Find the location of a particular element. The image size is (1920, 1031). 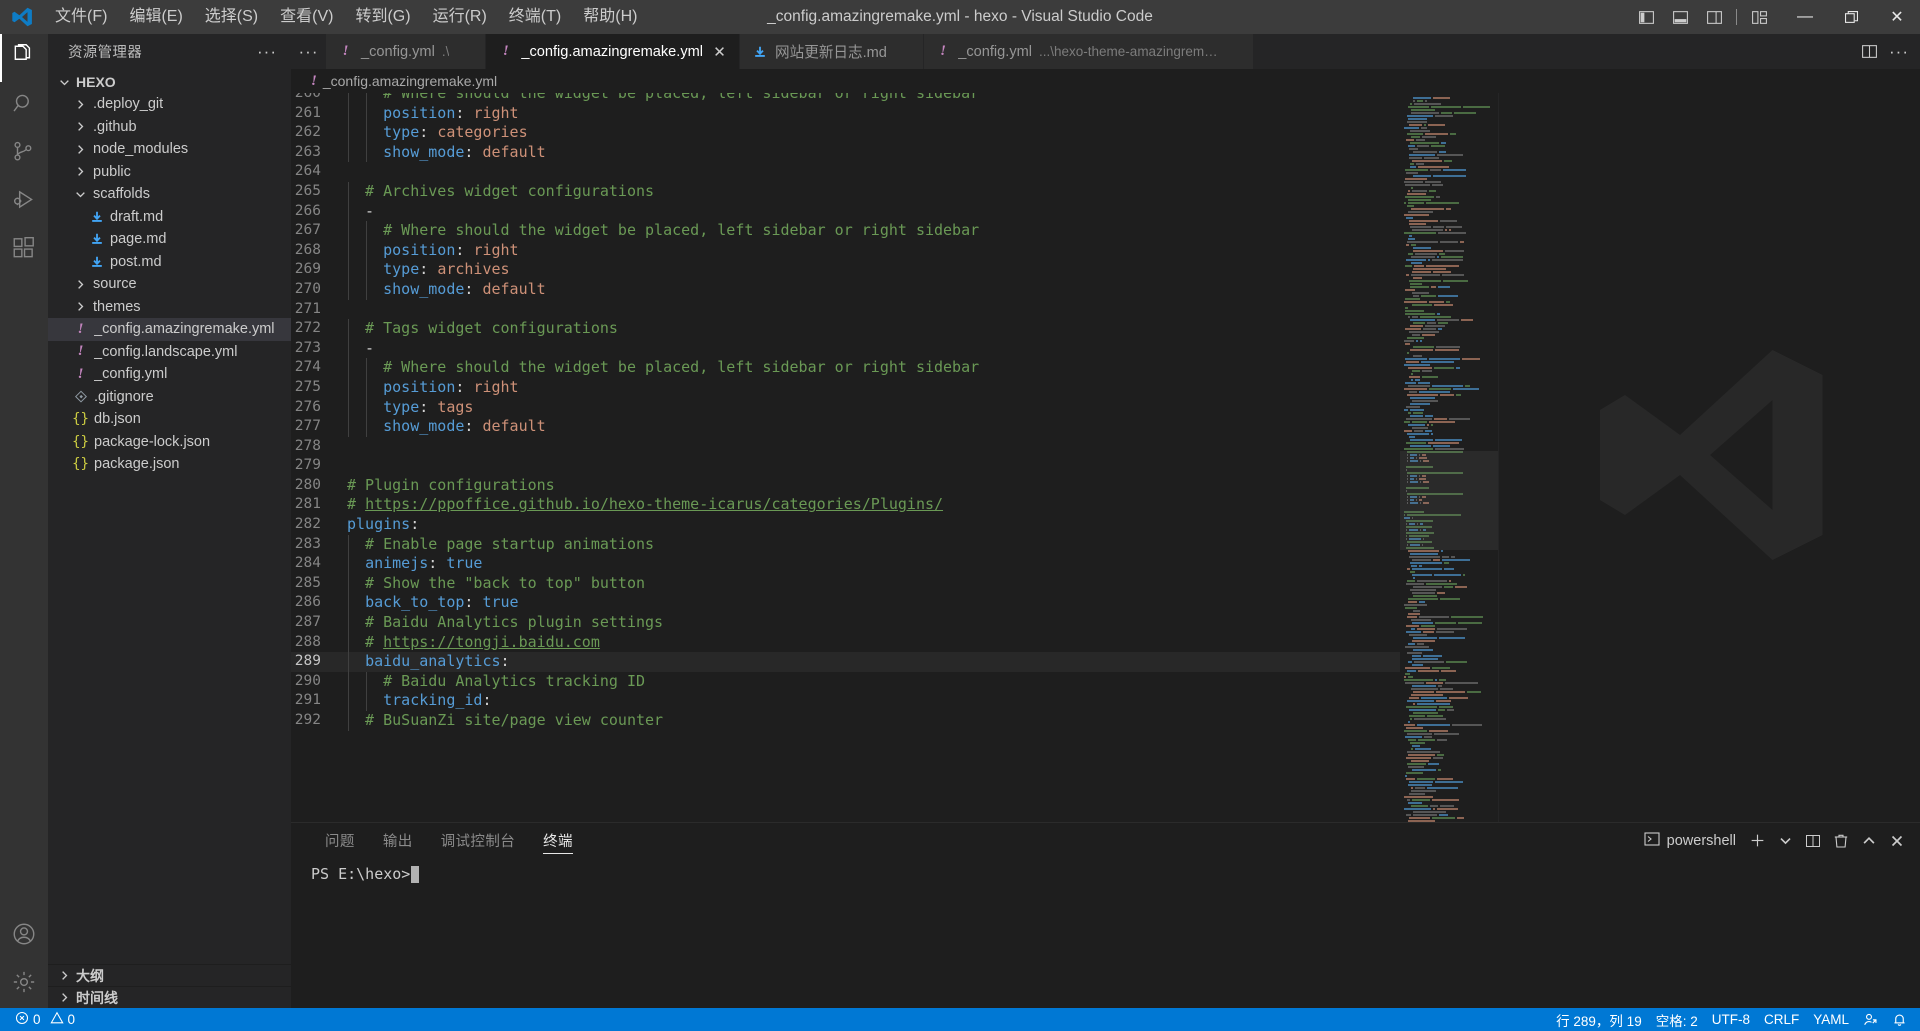

menu-selection: 选择(S) is located at coordinates (231, 17).